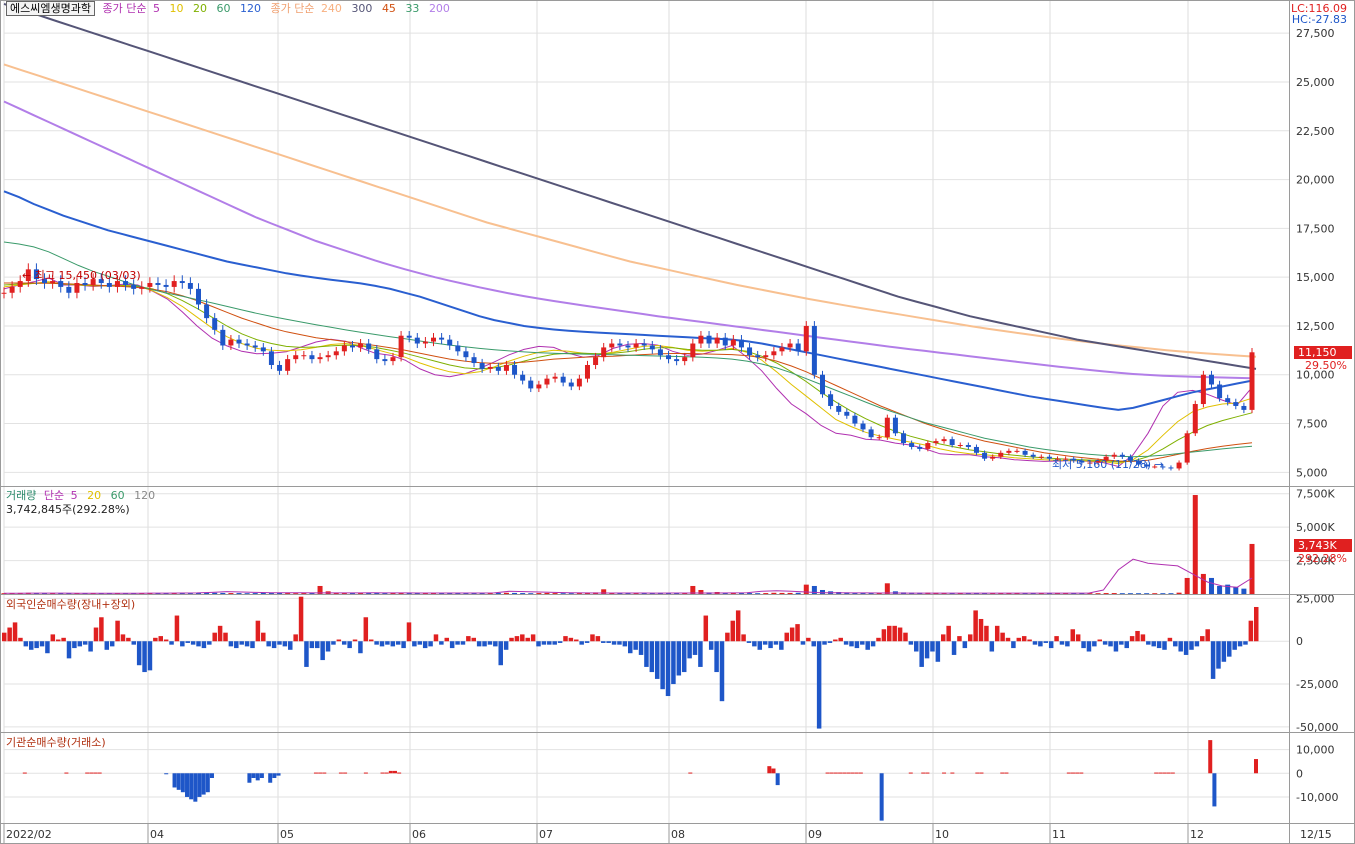  What do you see at coordinates (250, 8) in the screenshot?
I see `ma120-label: 120` at bounding box center [250, 8].